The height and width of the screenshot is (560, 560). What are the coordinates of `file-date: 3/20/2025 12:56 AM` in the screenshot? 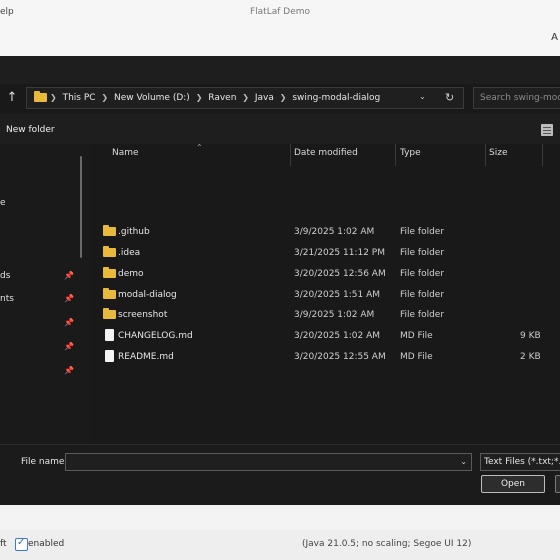 It's located at (340, 274).